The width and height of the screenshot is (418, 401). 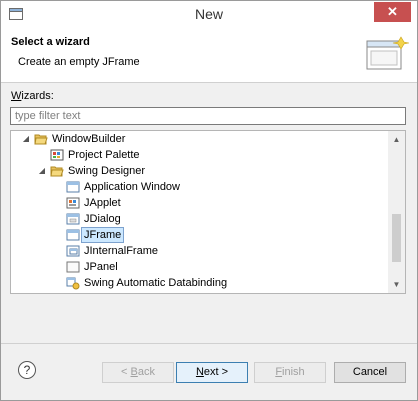 I want to click on tree-scrollbar: ▲ ▼, so click(x=396, y=212).